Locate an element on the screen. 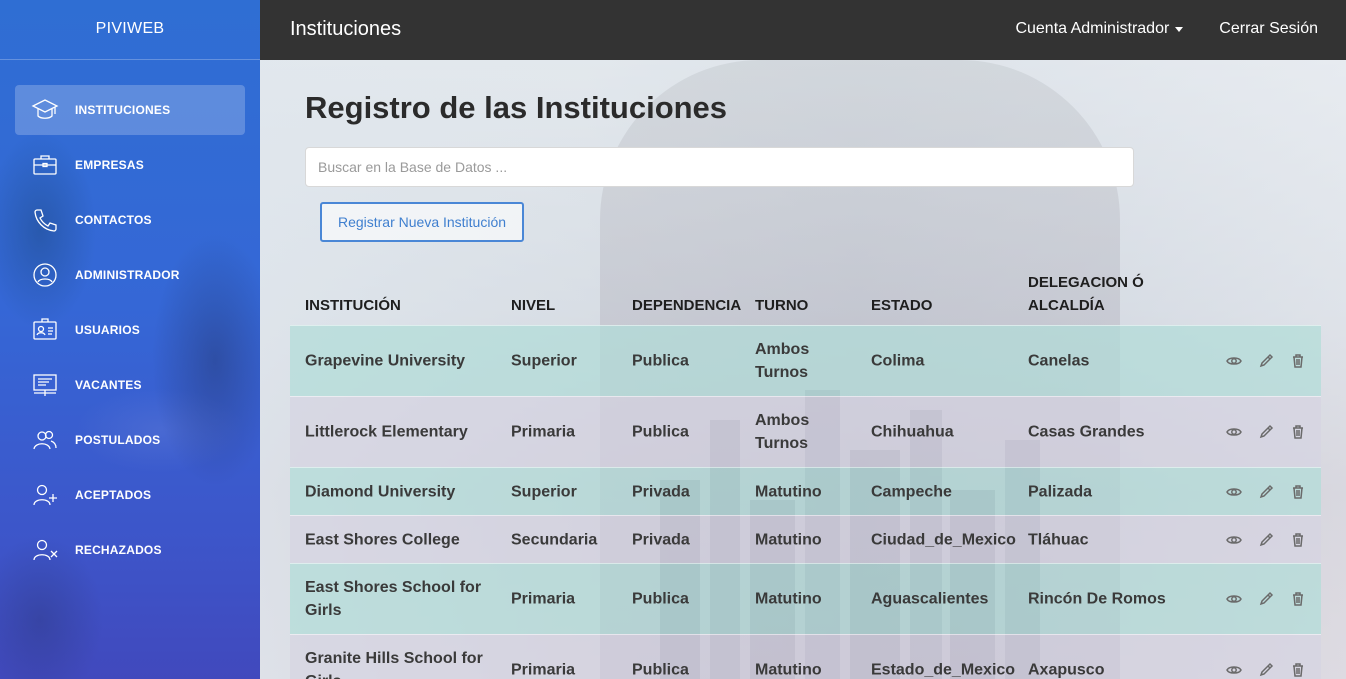 The height and width of the screenshot is (679, 1346). cell-estado: Ciudad_de_Mexico is located at coordinates (943, 539).